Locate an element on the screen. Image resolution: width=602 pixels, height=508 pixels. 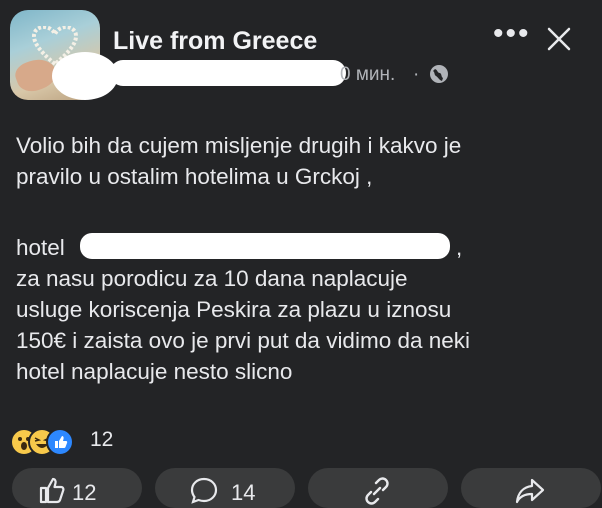
copy-link-button is located at coordinates (378, 488).